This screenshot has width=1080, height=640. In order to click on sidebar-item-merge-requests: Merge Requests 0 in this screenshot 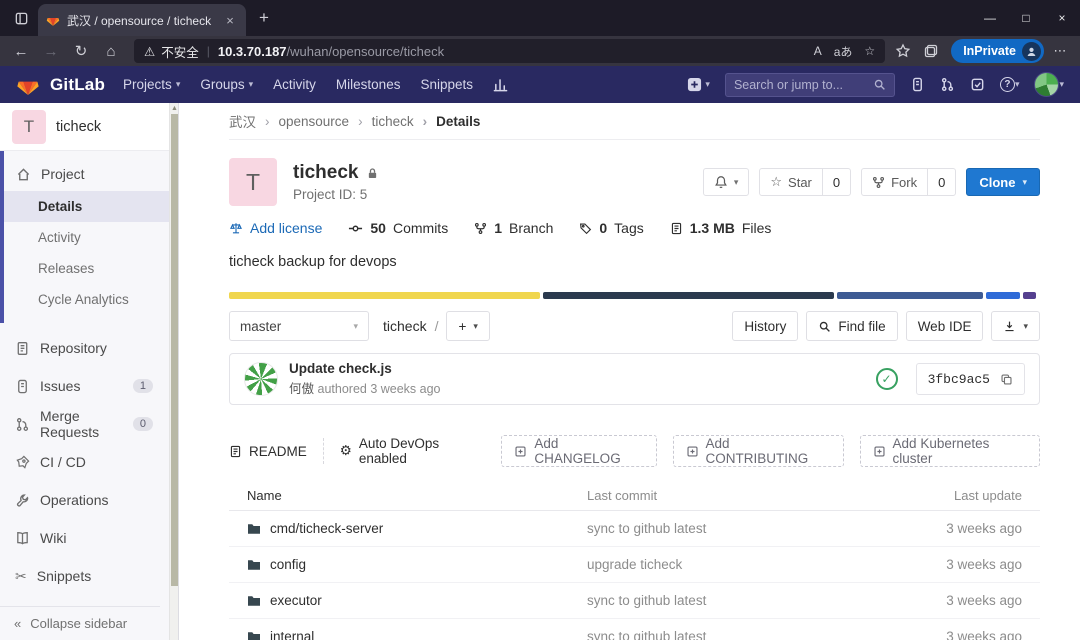, I will do `click(84, 424)`.